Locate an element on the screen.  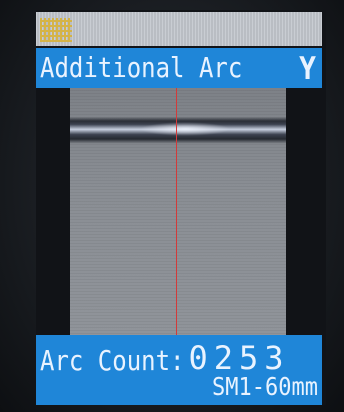
status-strip is located at coordinates (179, 29).